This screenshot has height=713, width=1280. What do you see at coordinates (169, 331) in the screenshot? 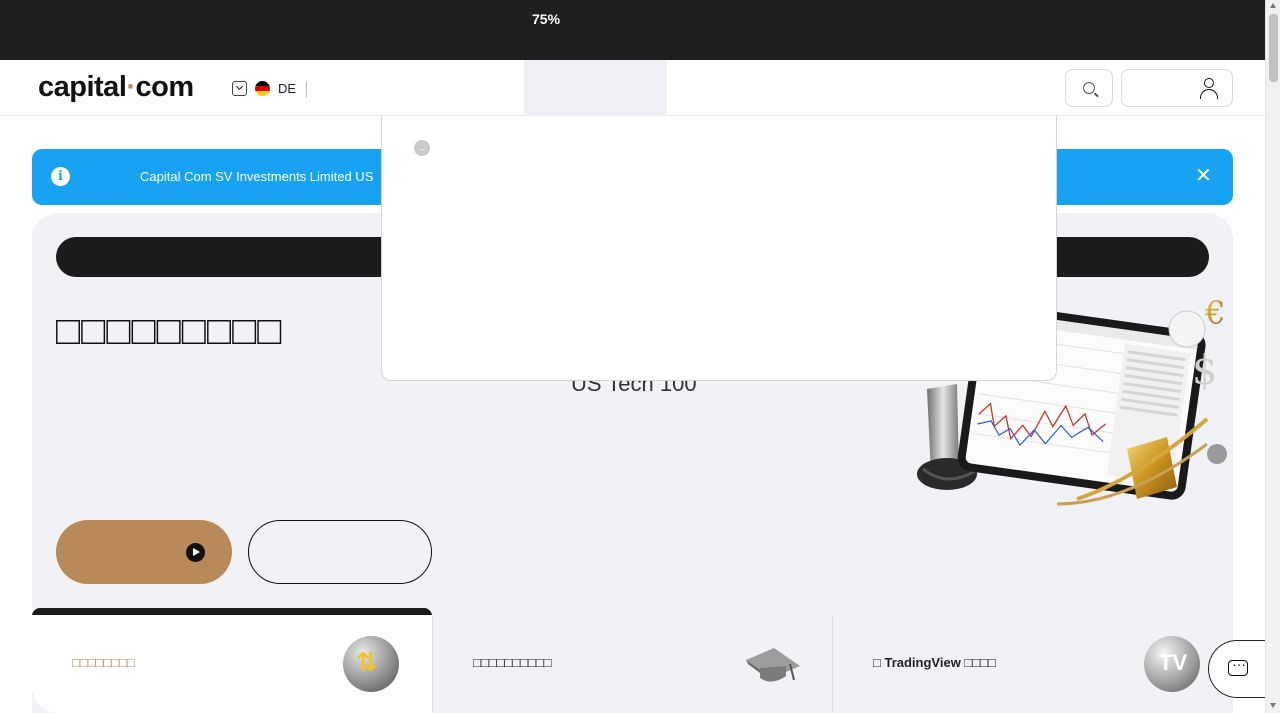
I see `hero-title: □□□□□□□□□` at bounding box center [169, 331].